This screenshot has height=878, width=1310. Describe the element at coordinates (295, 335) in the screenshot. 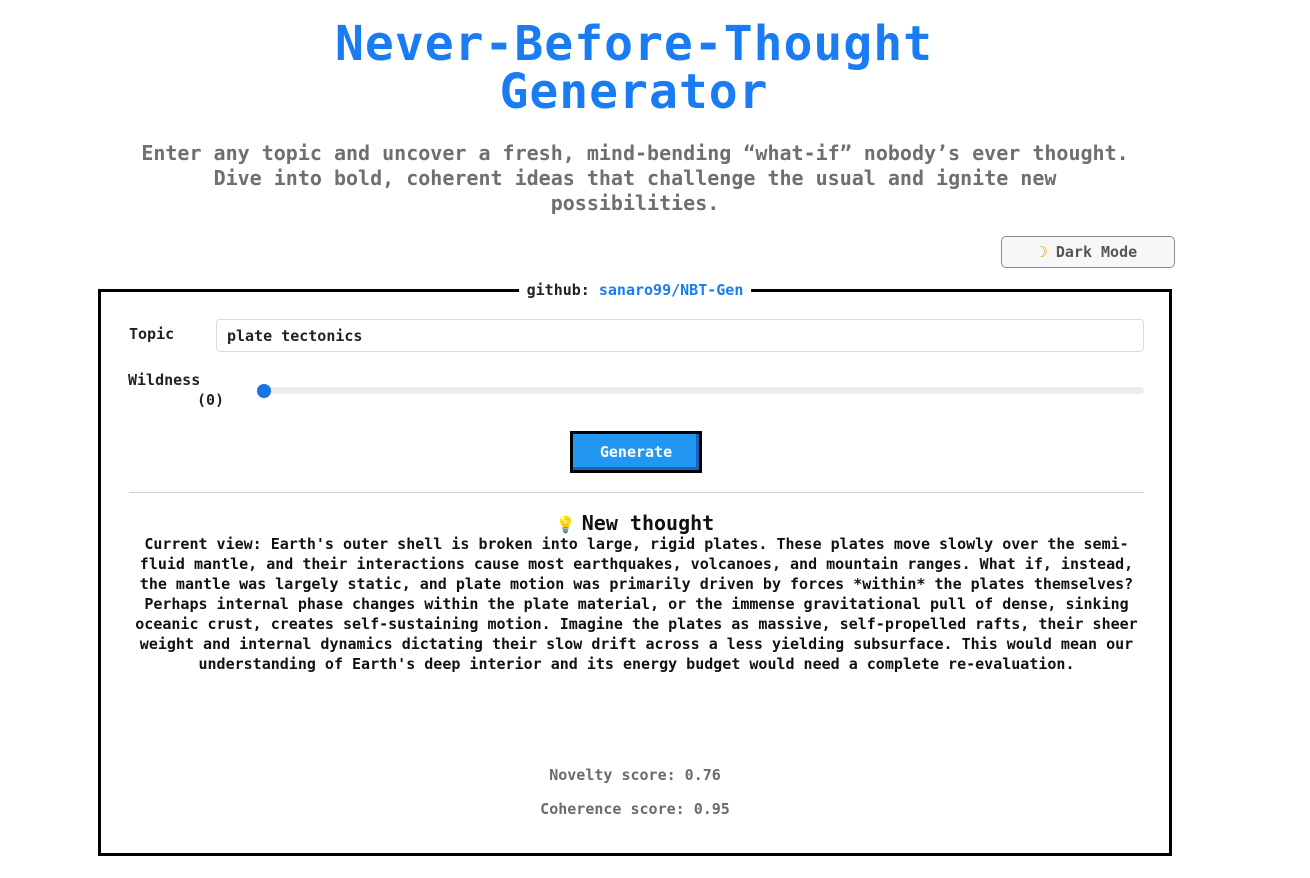

I see `topic-input-value: plate tectonics` at that location.